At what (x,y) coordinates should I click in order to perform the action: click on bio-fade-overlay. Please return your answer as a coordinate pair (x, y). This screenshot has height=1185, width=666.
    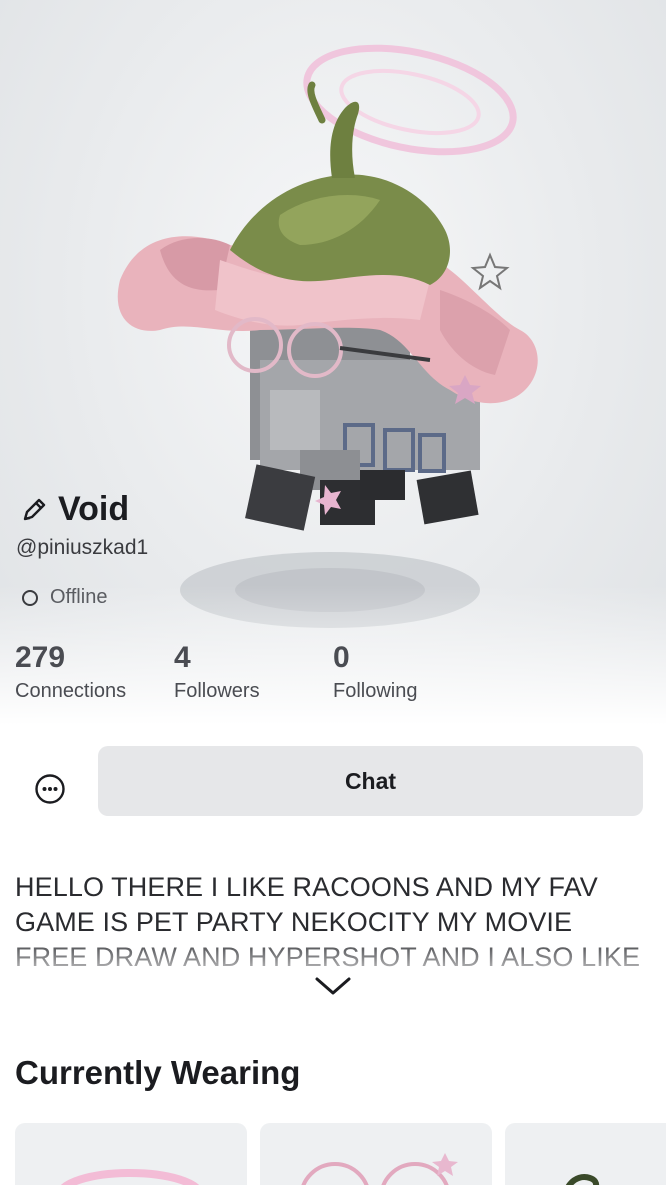
    Looking at the image, I should click on (333, 957).